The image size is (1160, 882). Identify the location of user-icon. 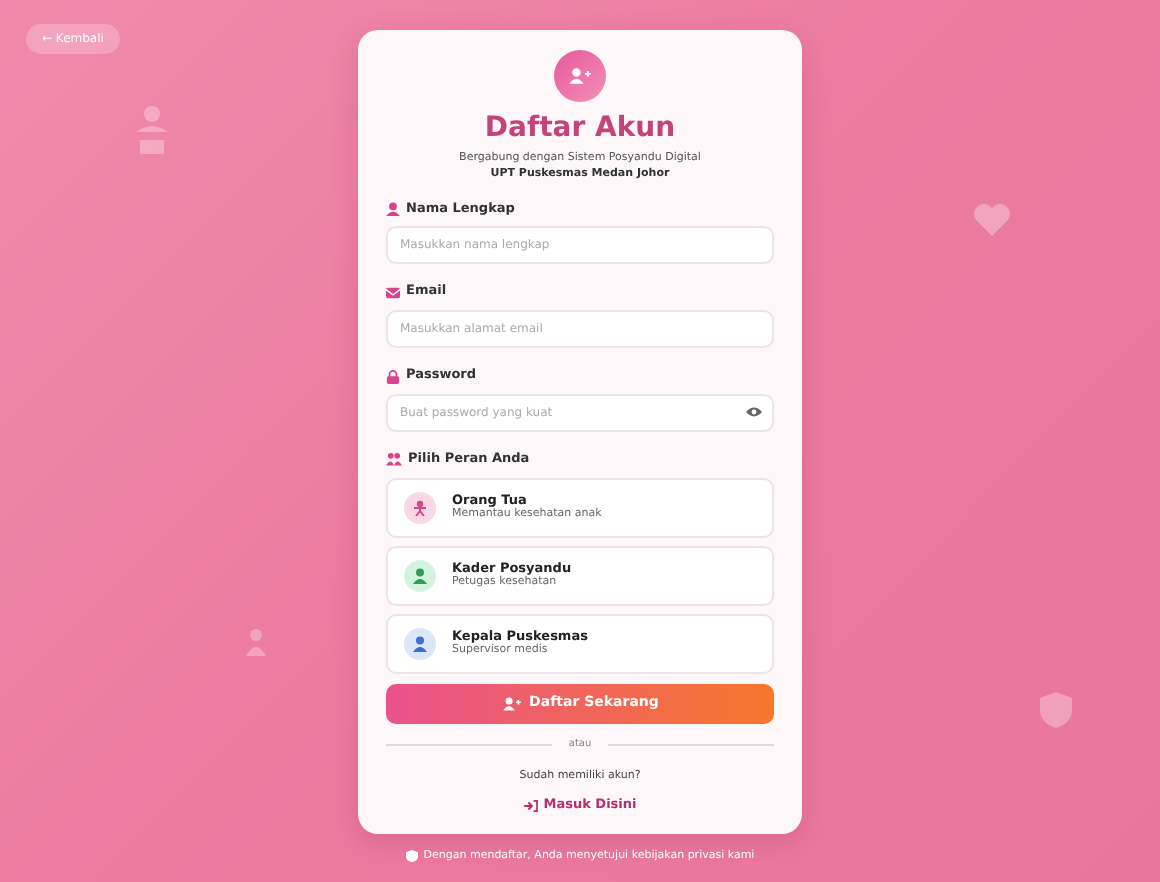
(393, 209).